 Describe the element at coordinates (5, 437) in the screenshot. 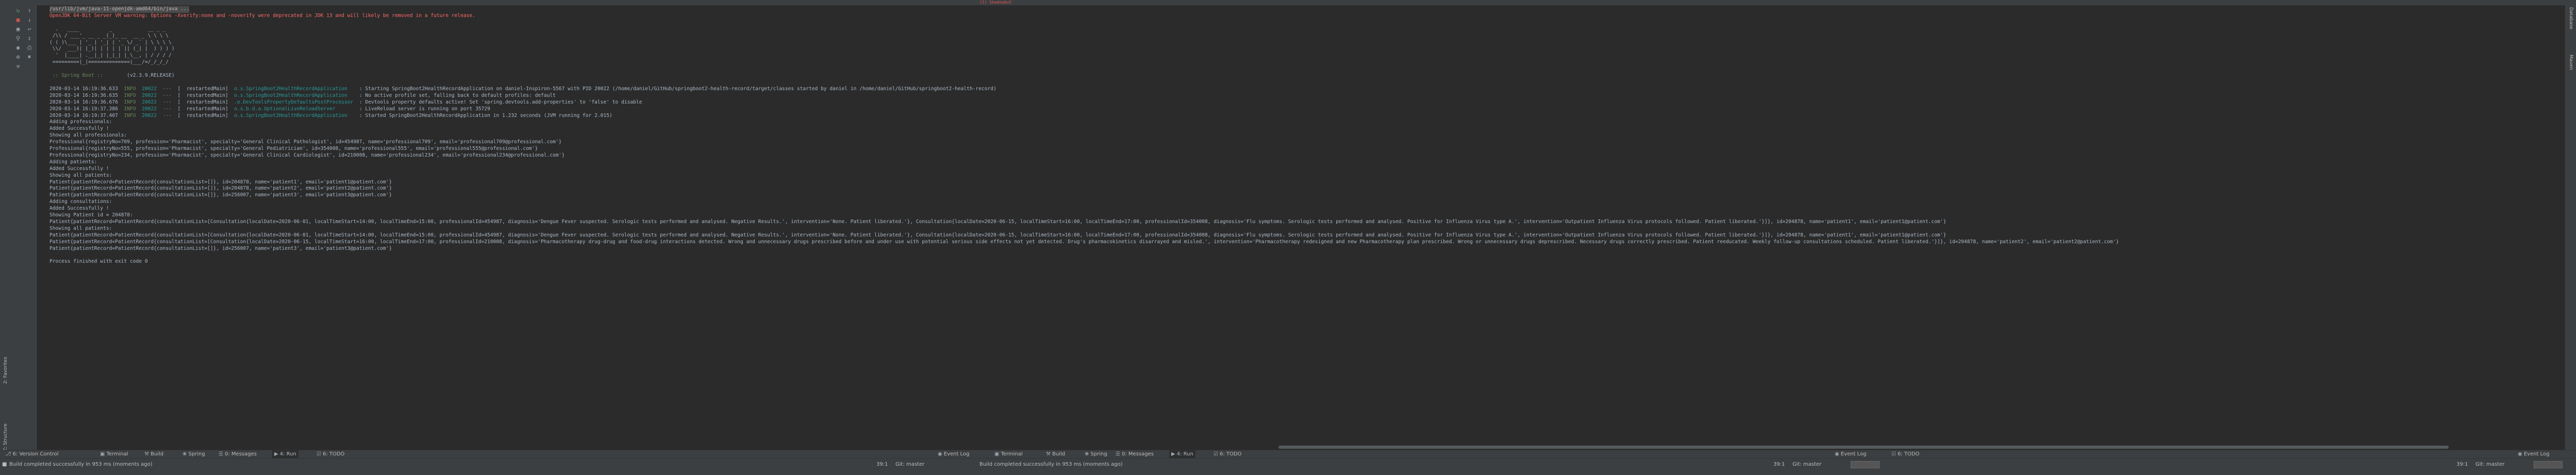

I see `structure-tab: Z: Structure` at that location.